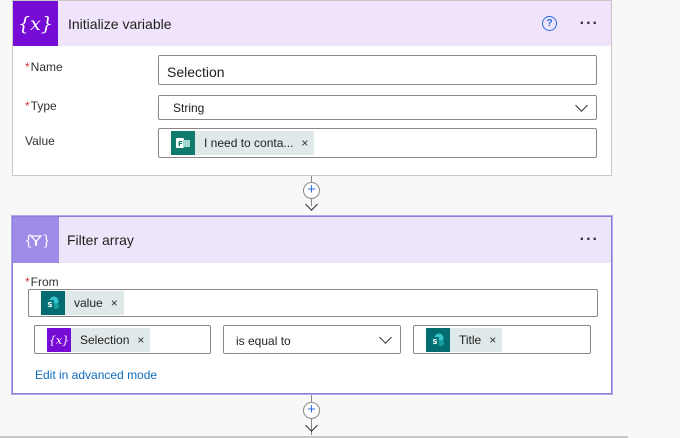 The height and width of the screenshot is (438, 680). What do you see at coordinates (549, 23) in the screenshot?
I see `help-icon: ?` at bounding box center [549, 23].